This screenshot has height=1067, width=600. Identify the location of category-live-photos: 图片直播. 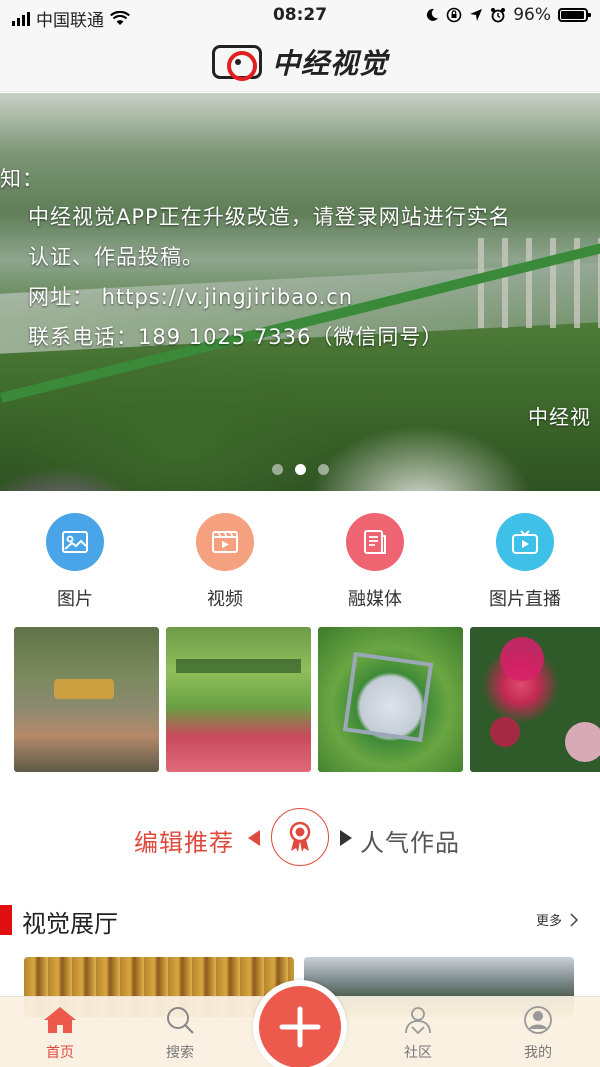
(525, 562).